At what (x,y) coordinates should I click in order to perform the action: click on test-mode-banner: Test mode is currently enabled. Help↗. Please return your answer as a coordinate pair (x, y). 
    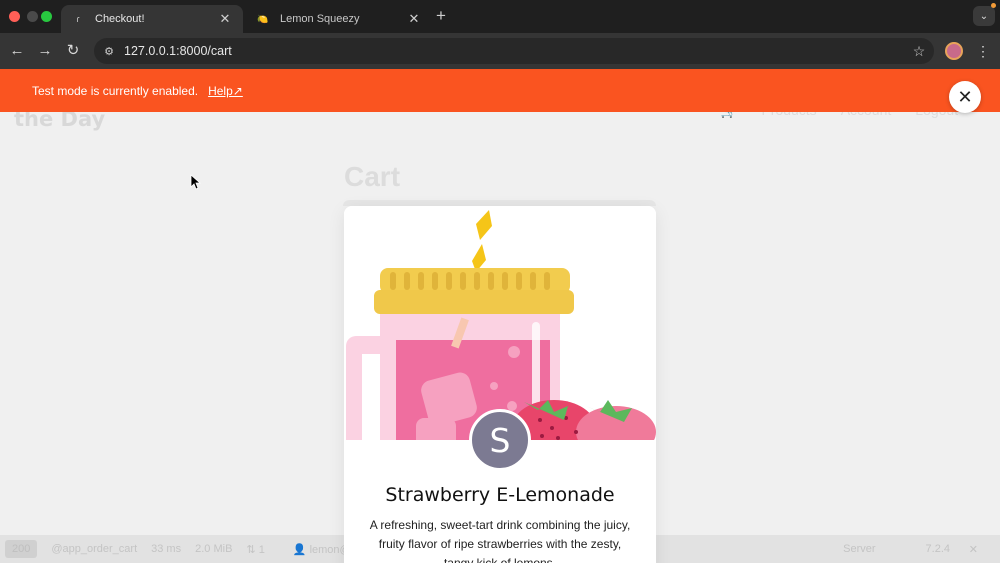
    Looking at the image, I should click on (500, 90).